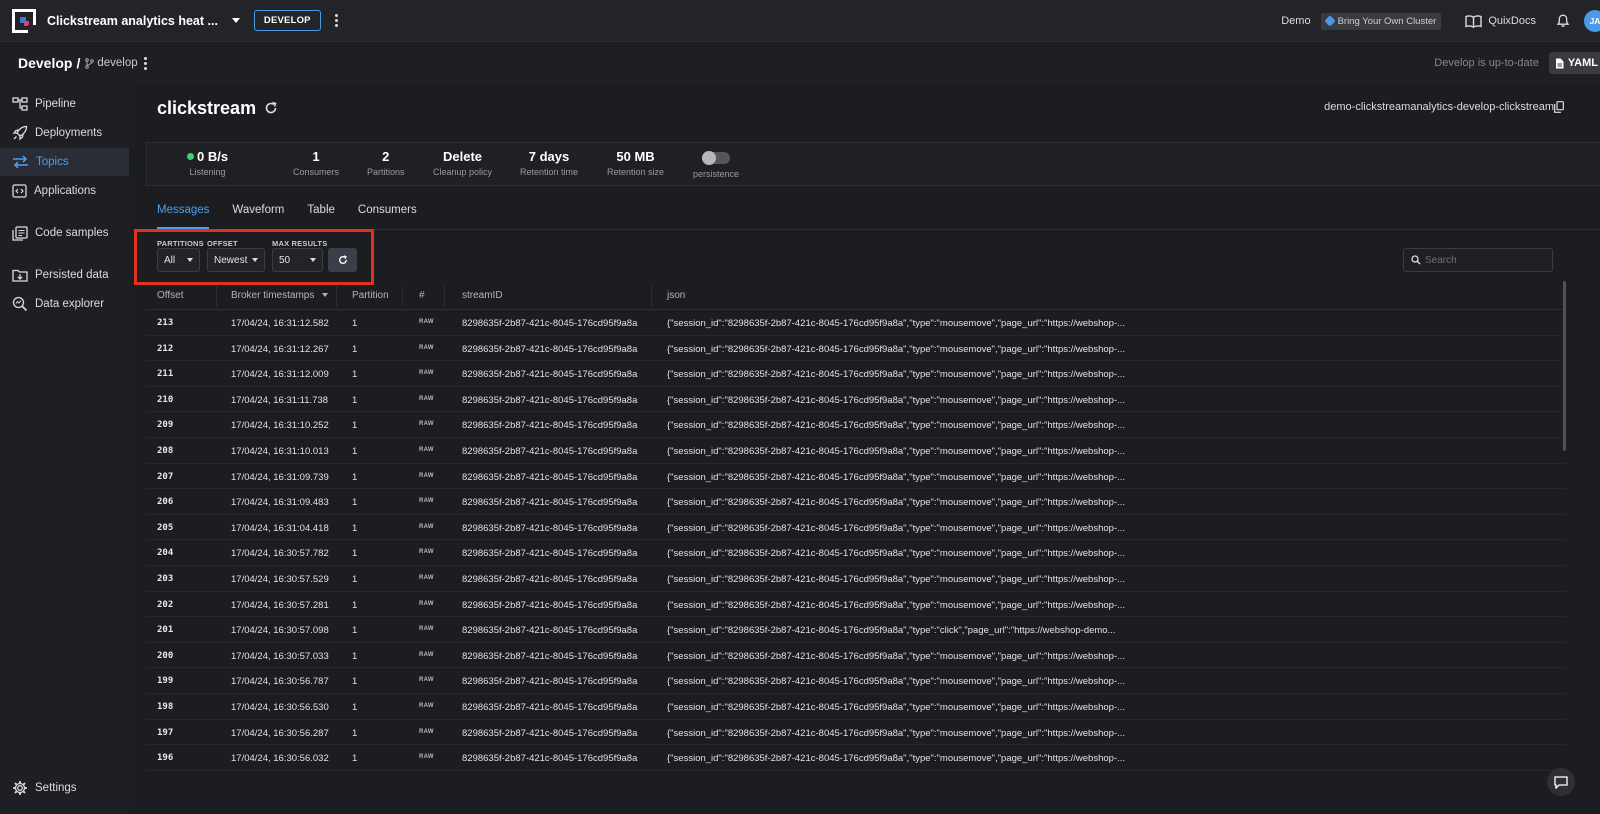 The image size is (1600, 814). What do you see at coordinates (170, 260) in the screenshot?
I see `partitions-select-value: All` at bounding box center [170, 260].